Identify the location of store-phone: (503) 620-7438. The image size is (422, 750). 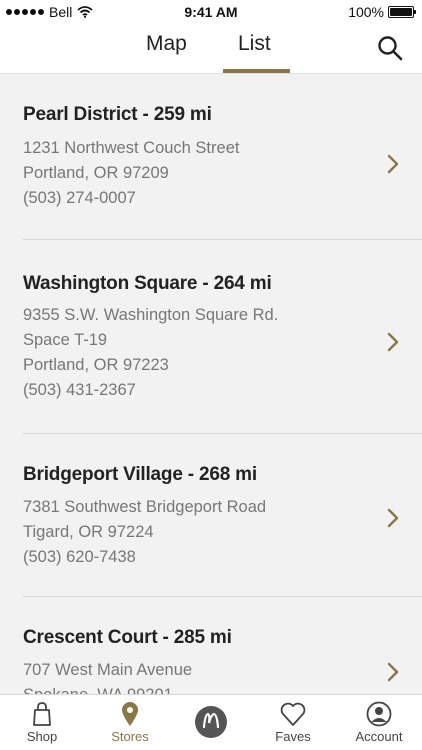
(79, 557).